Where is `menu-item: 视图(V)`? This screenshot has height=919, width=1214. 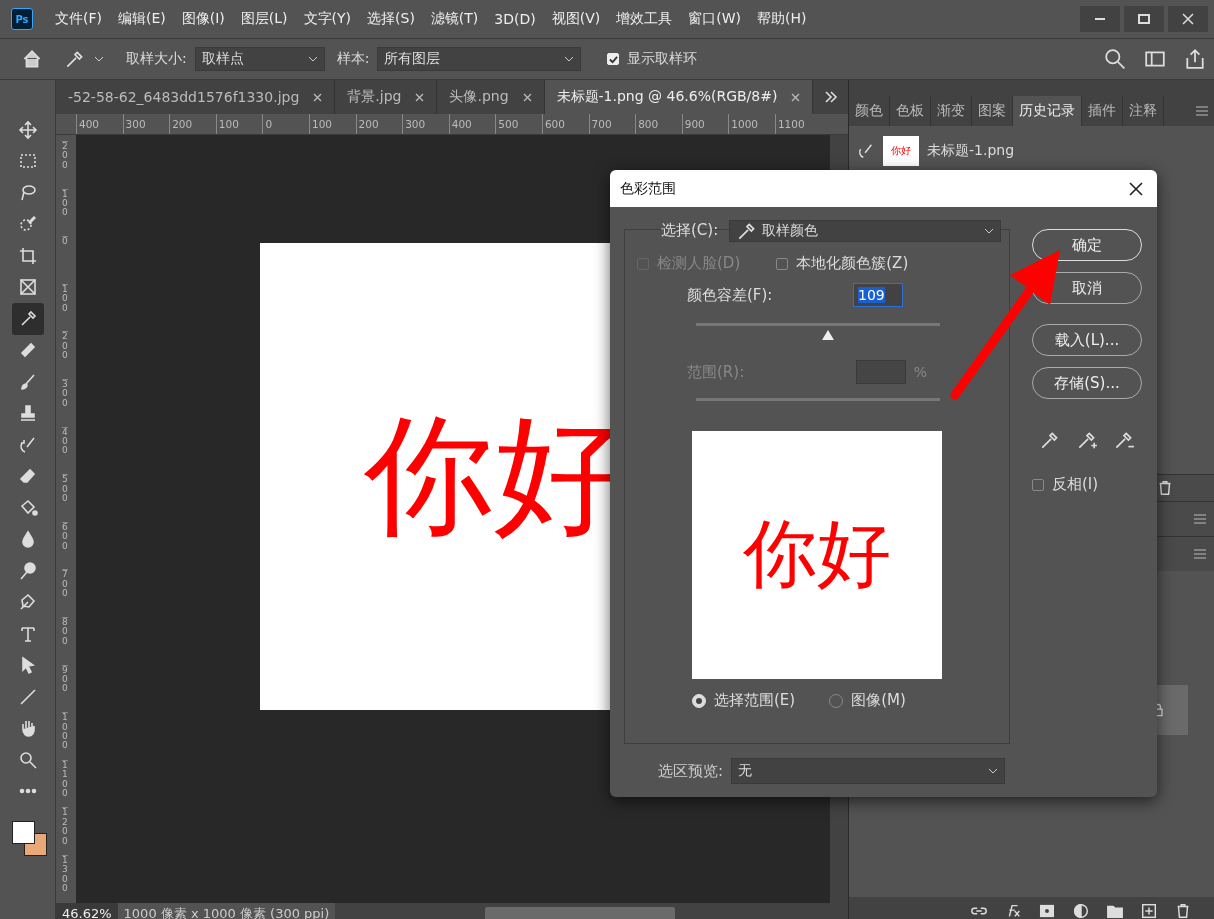 menu-item: 视图(V) is located at coordinates (576, 19).